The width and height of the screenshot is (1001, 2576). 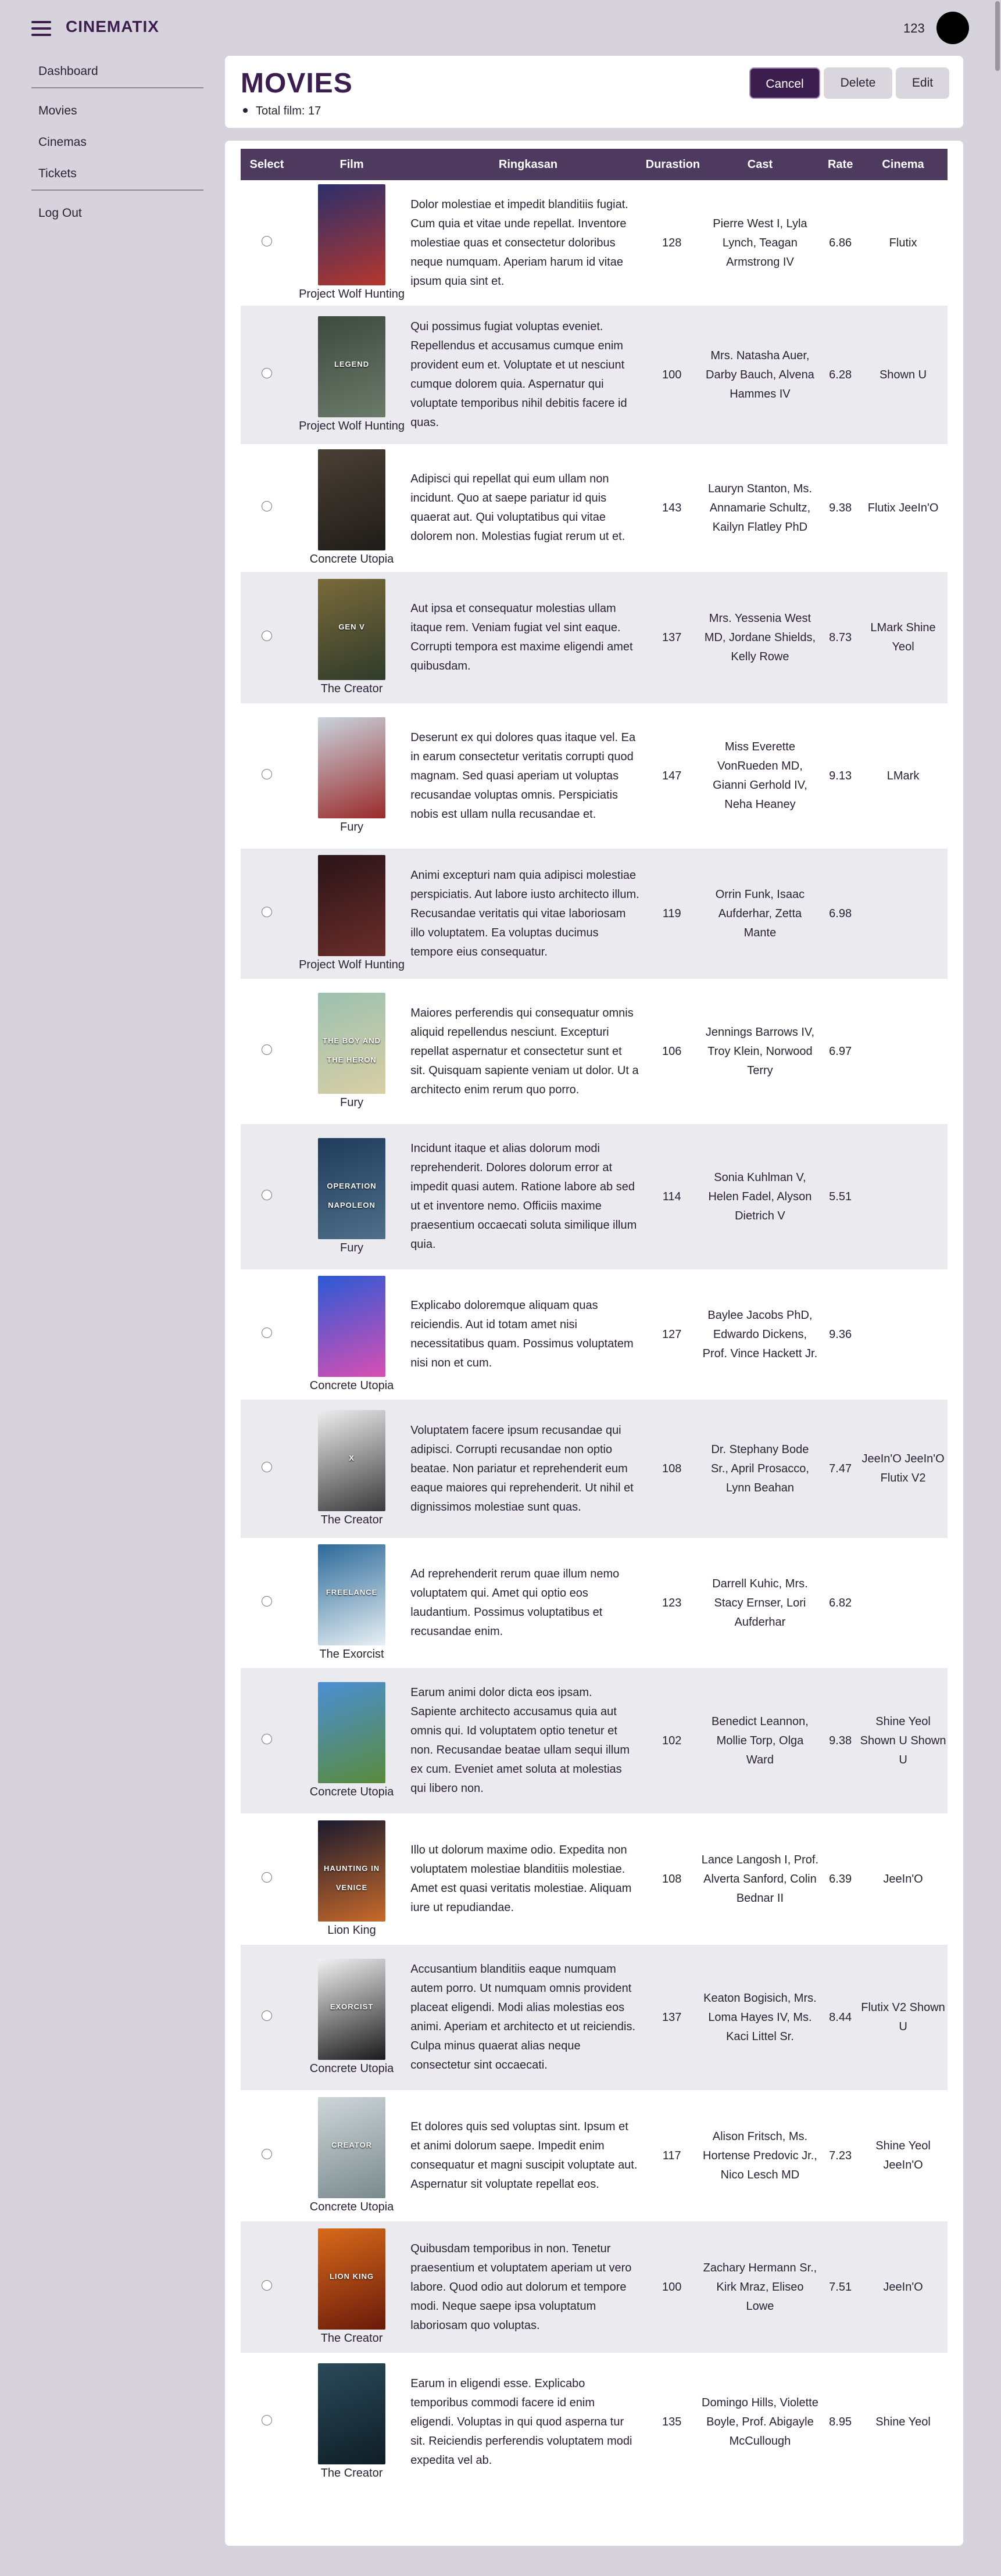 What do you see at coordinates (41, 29) in the screenshot?
I see `menu-icon` at bounding box center [41, 29].